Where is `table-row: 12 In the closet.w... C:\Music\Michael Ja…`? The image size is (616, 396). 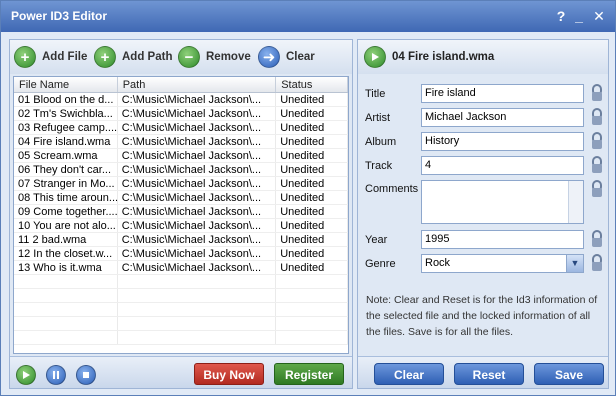
table-row: 12 In the closet.w... C:\Music\Michael Ja… is located at coordinates (181, 254).